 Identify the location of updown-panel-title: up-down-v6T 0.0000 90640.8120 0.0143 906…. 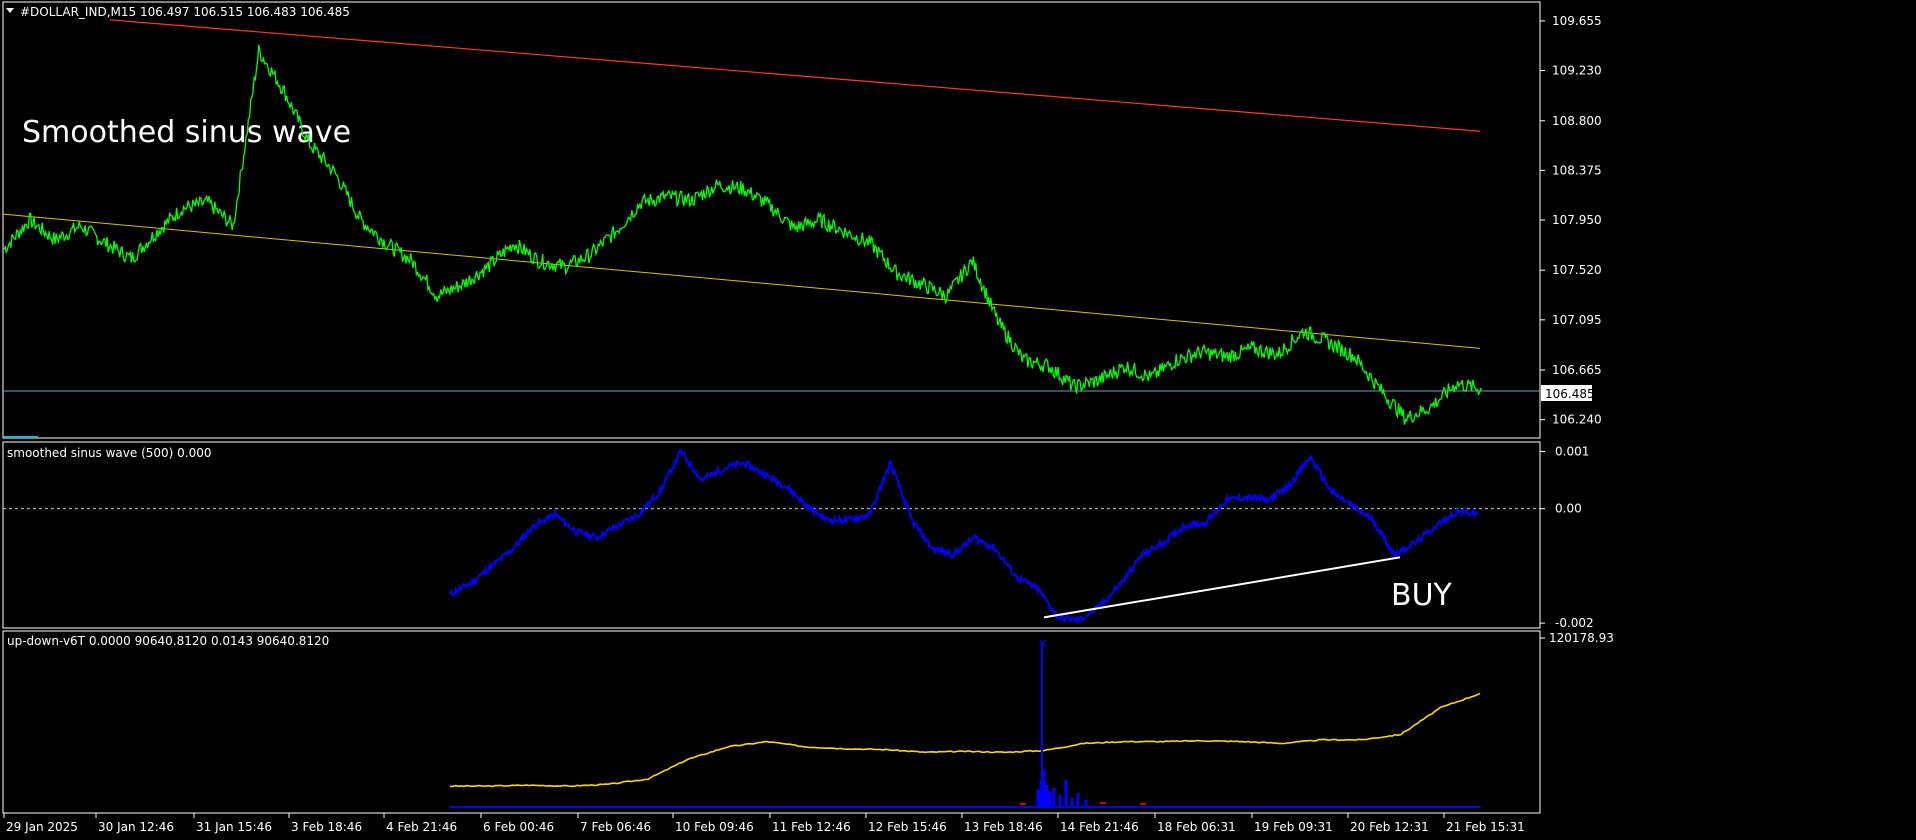
(168, 641).